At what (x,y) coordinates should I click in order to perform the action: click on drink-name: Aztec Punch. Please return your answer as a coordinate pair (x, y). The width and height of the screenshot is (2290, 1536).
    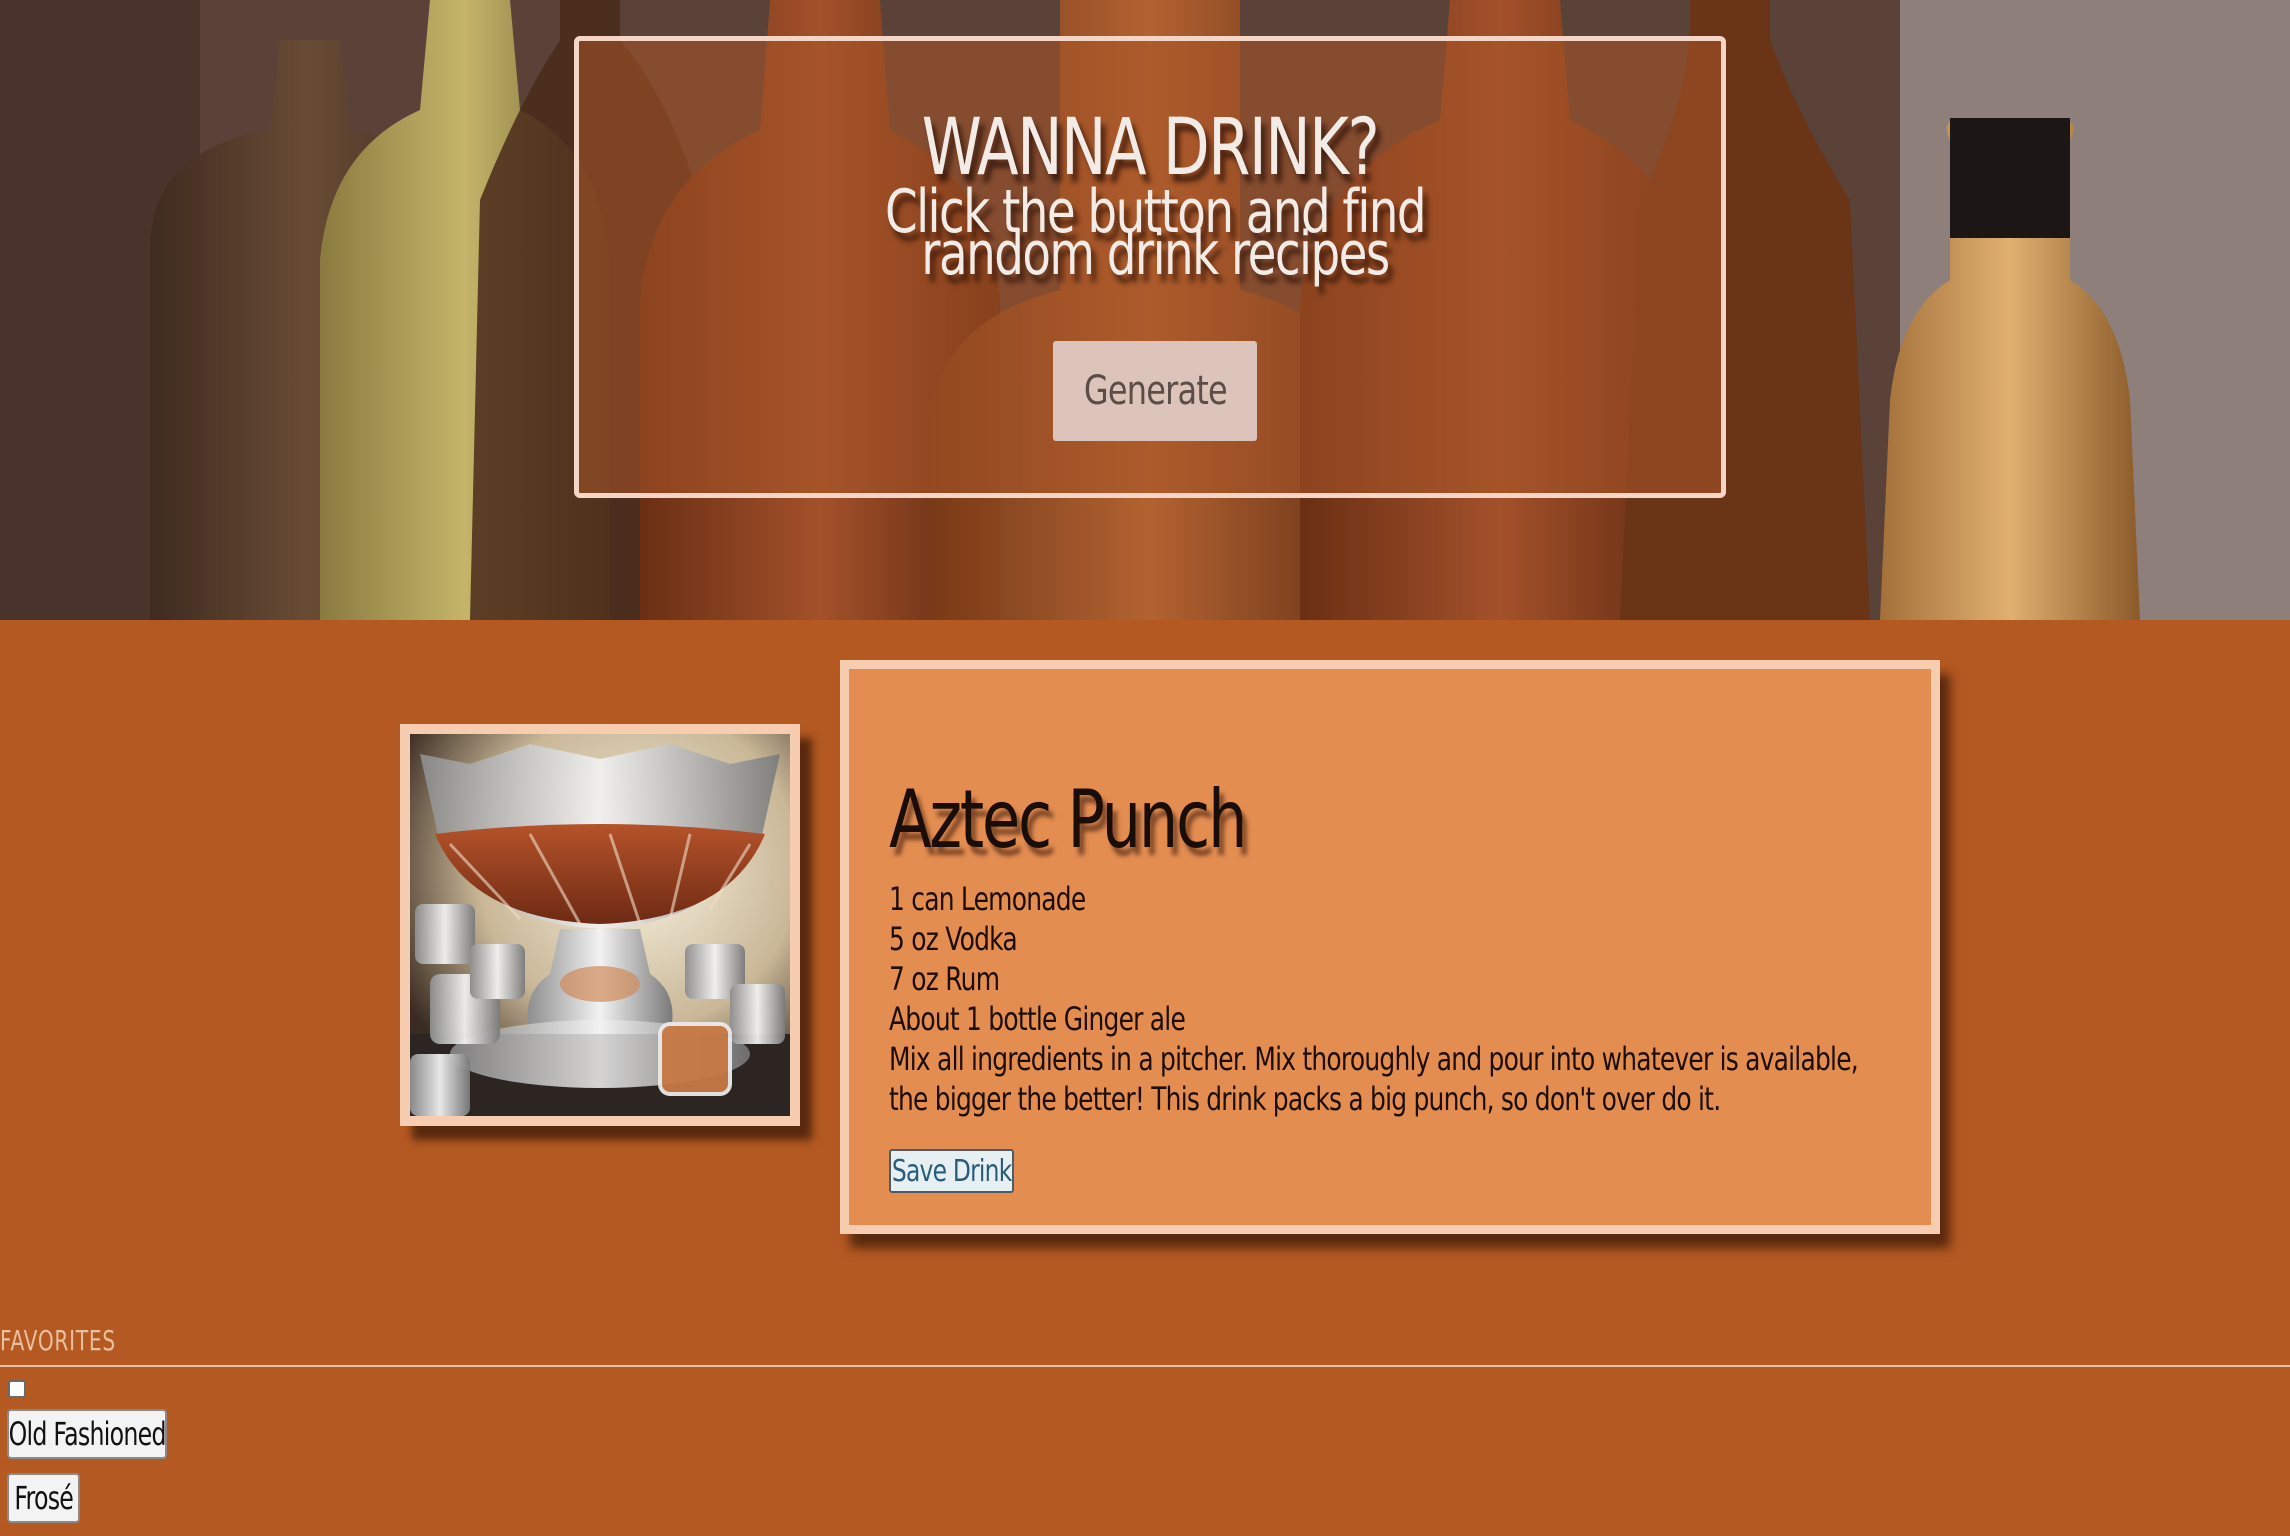
    Looking at the image, I should click on (1068, 819).